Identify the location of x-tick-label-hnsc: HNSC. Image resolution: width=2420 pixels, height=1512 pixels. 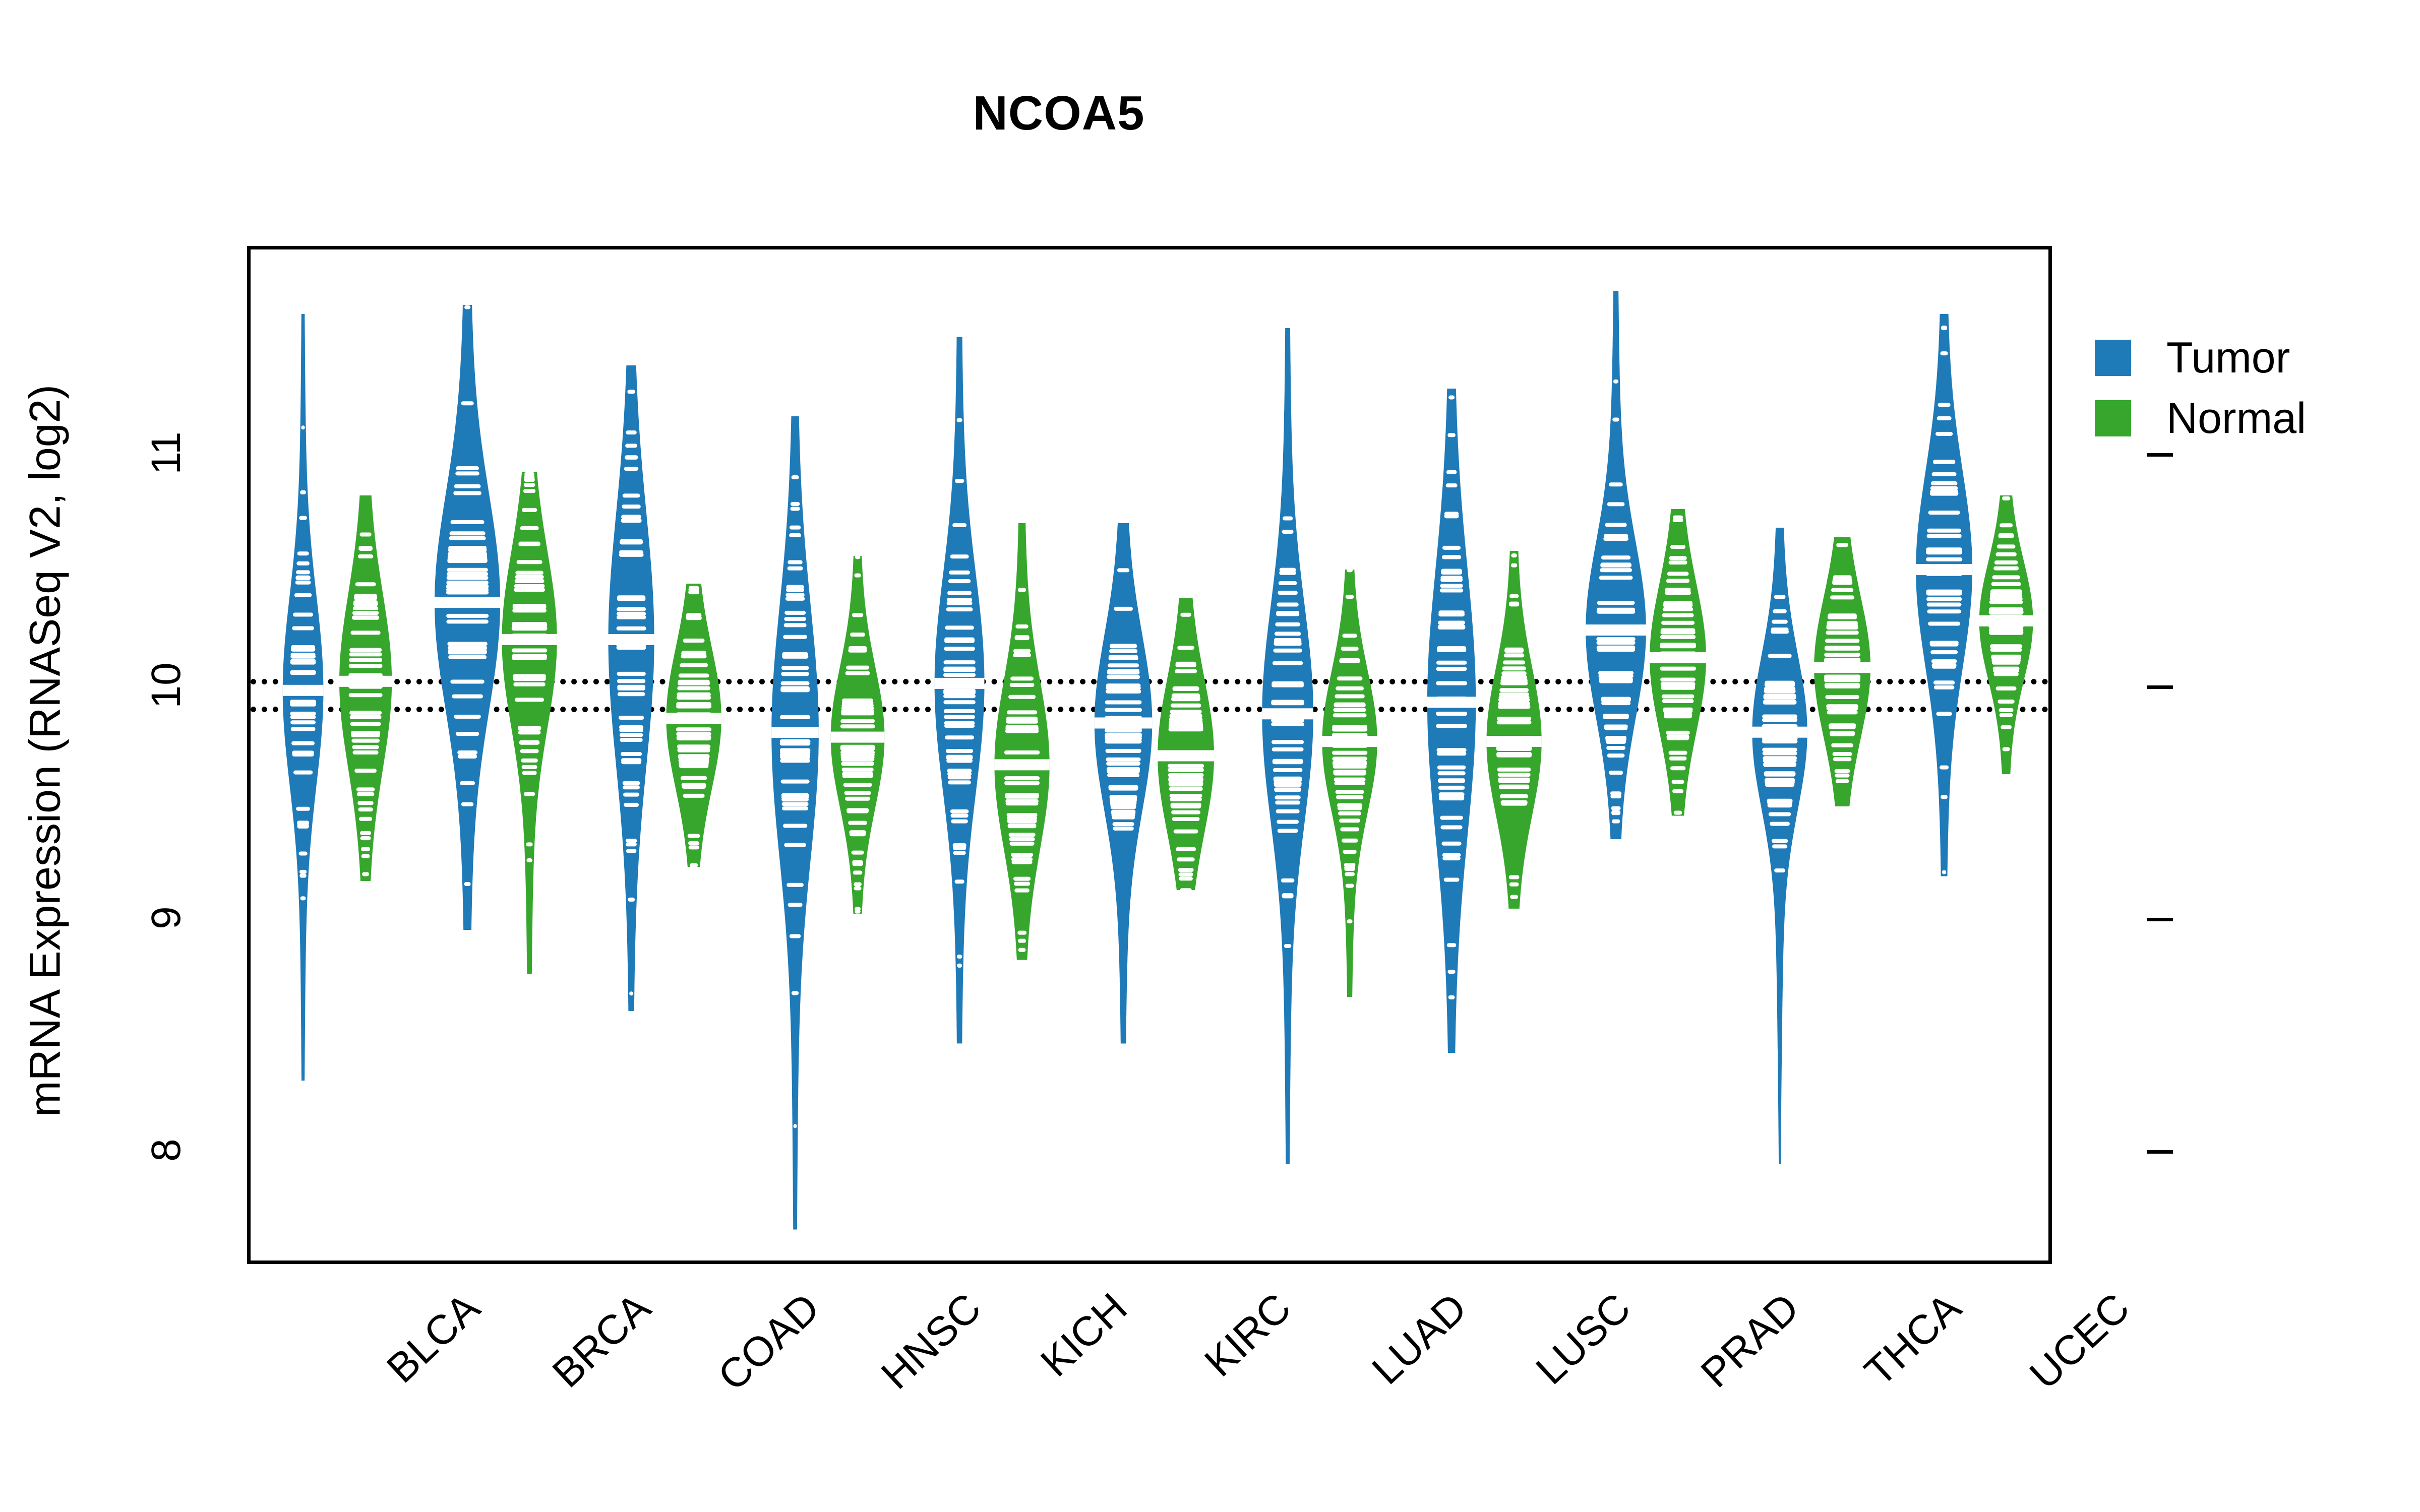
(931, 1341).